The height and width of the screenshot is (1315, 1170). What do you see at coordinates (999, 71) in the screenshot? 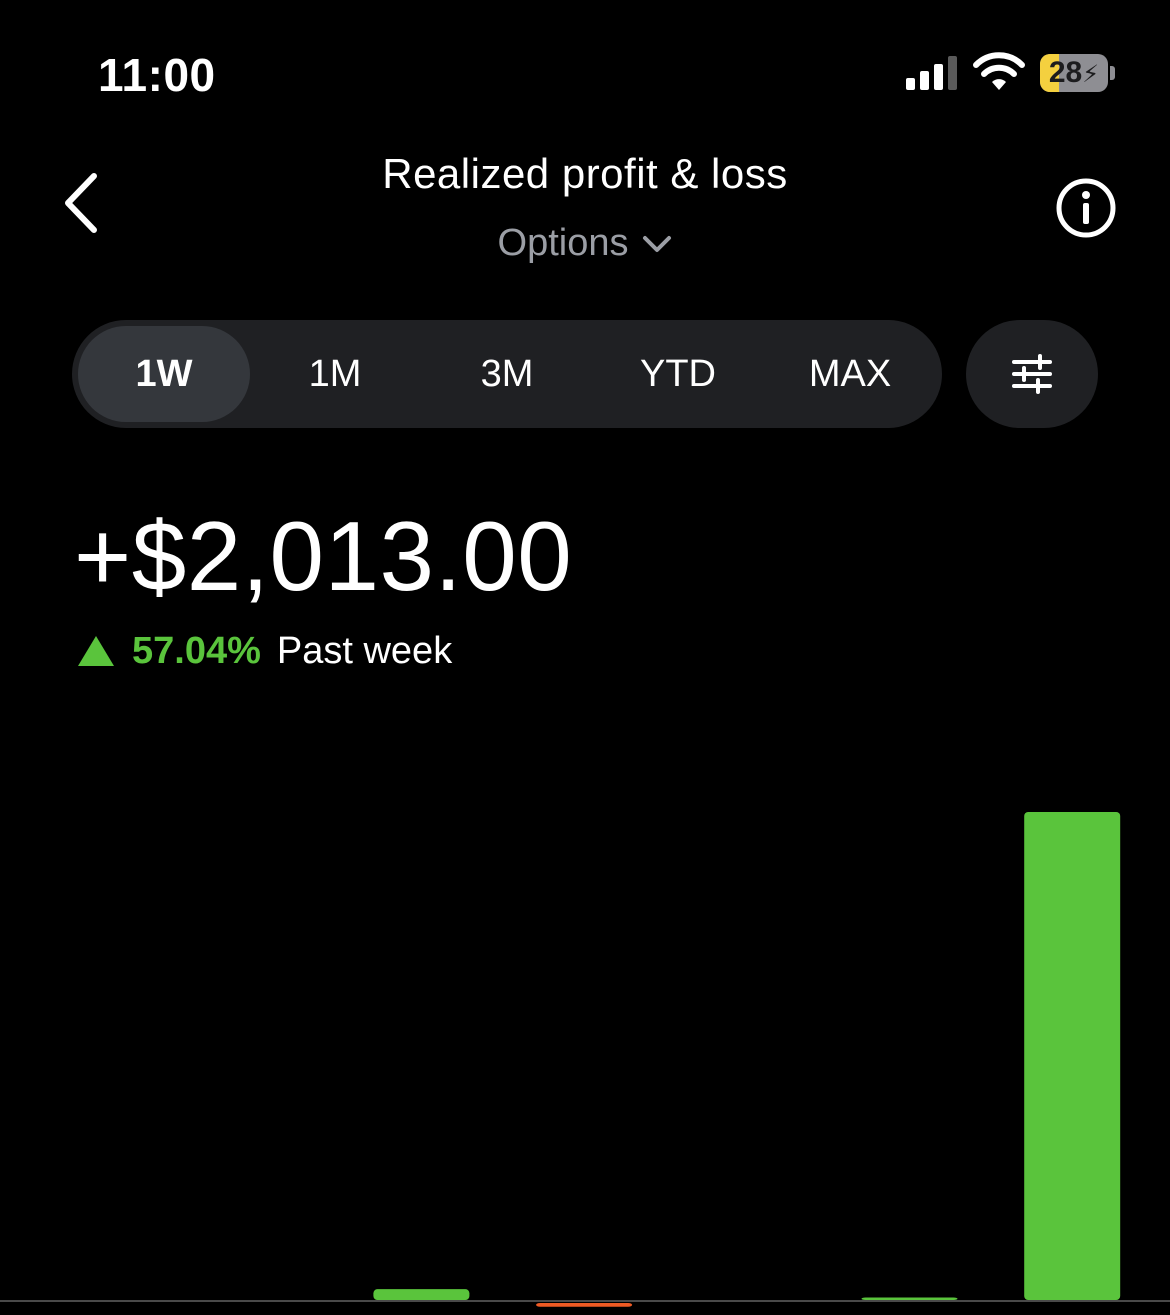
I see `wifi-icon` at bounding box center [999, 71].